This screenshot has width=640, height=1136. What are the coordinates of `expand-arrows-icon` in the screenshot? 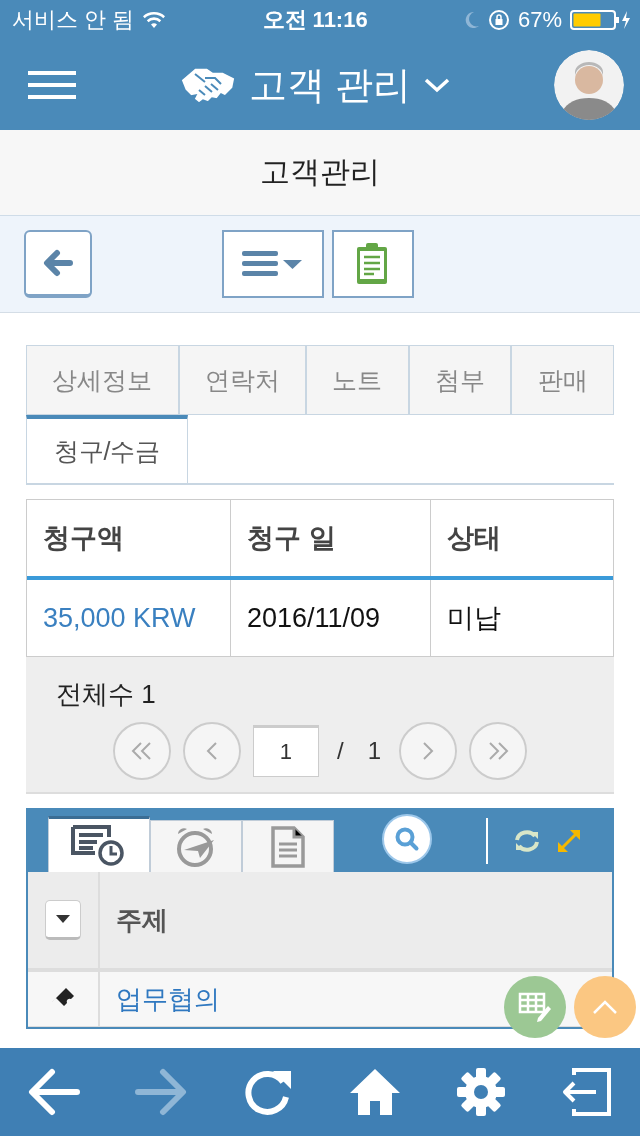 It's located at (569, 841).